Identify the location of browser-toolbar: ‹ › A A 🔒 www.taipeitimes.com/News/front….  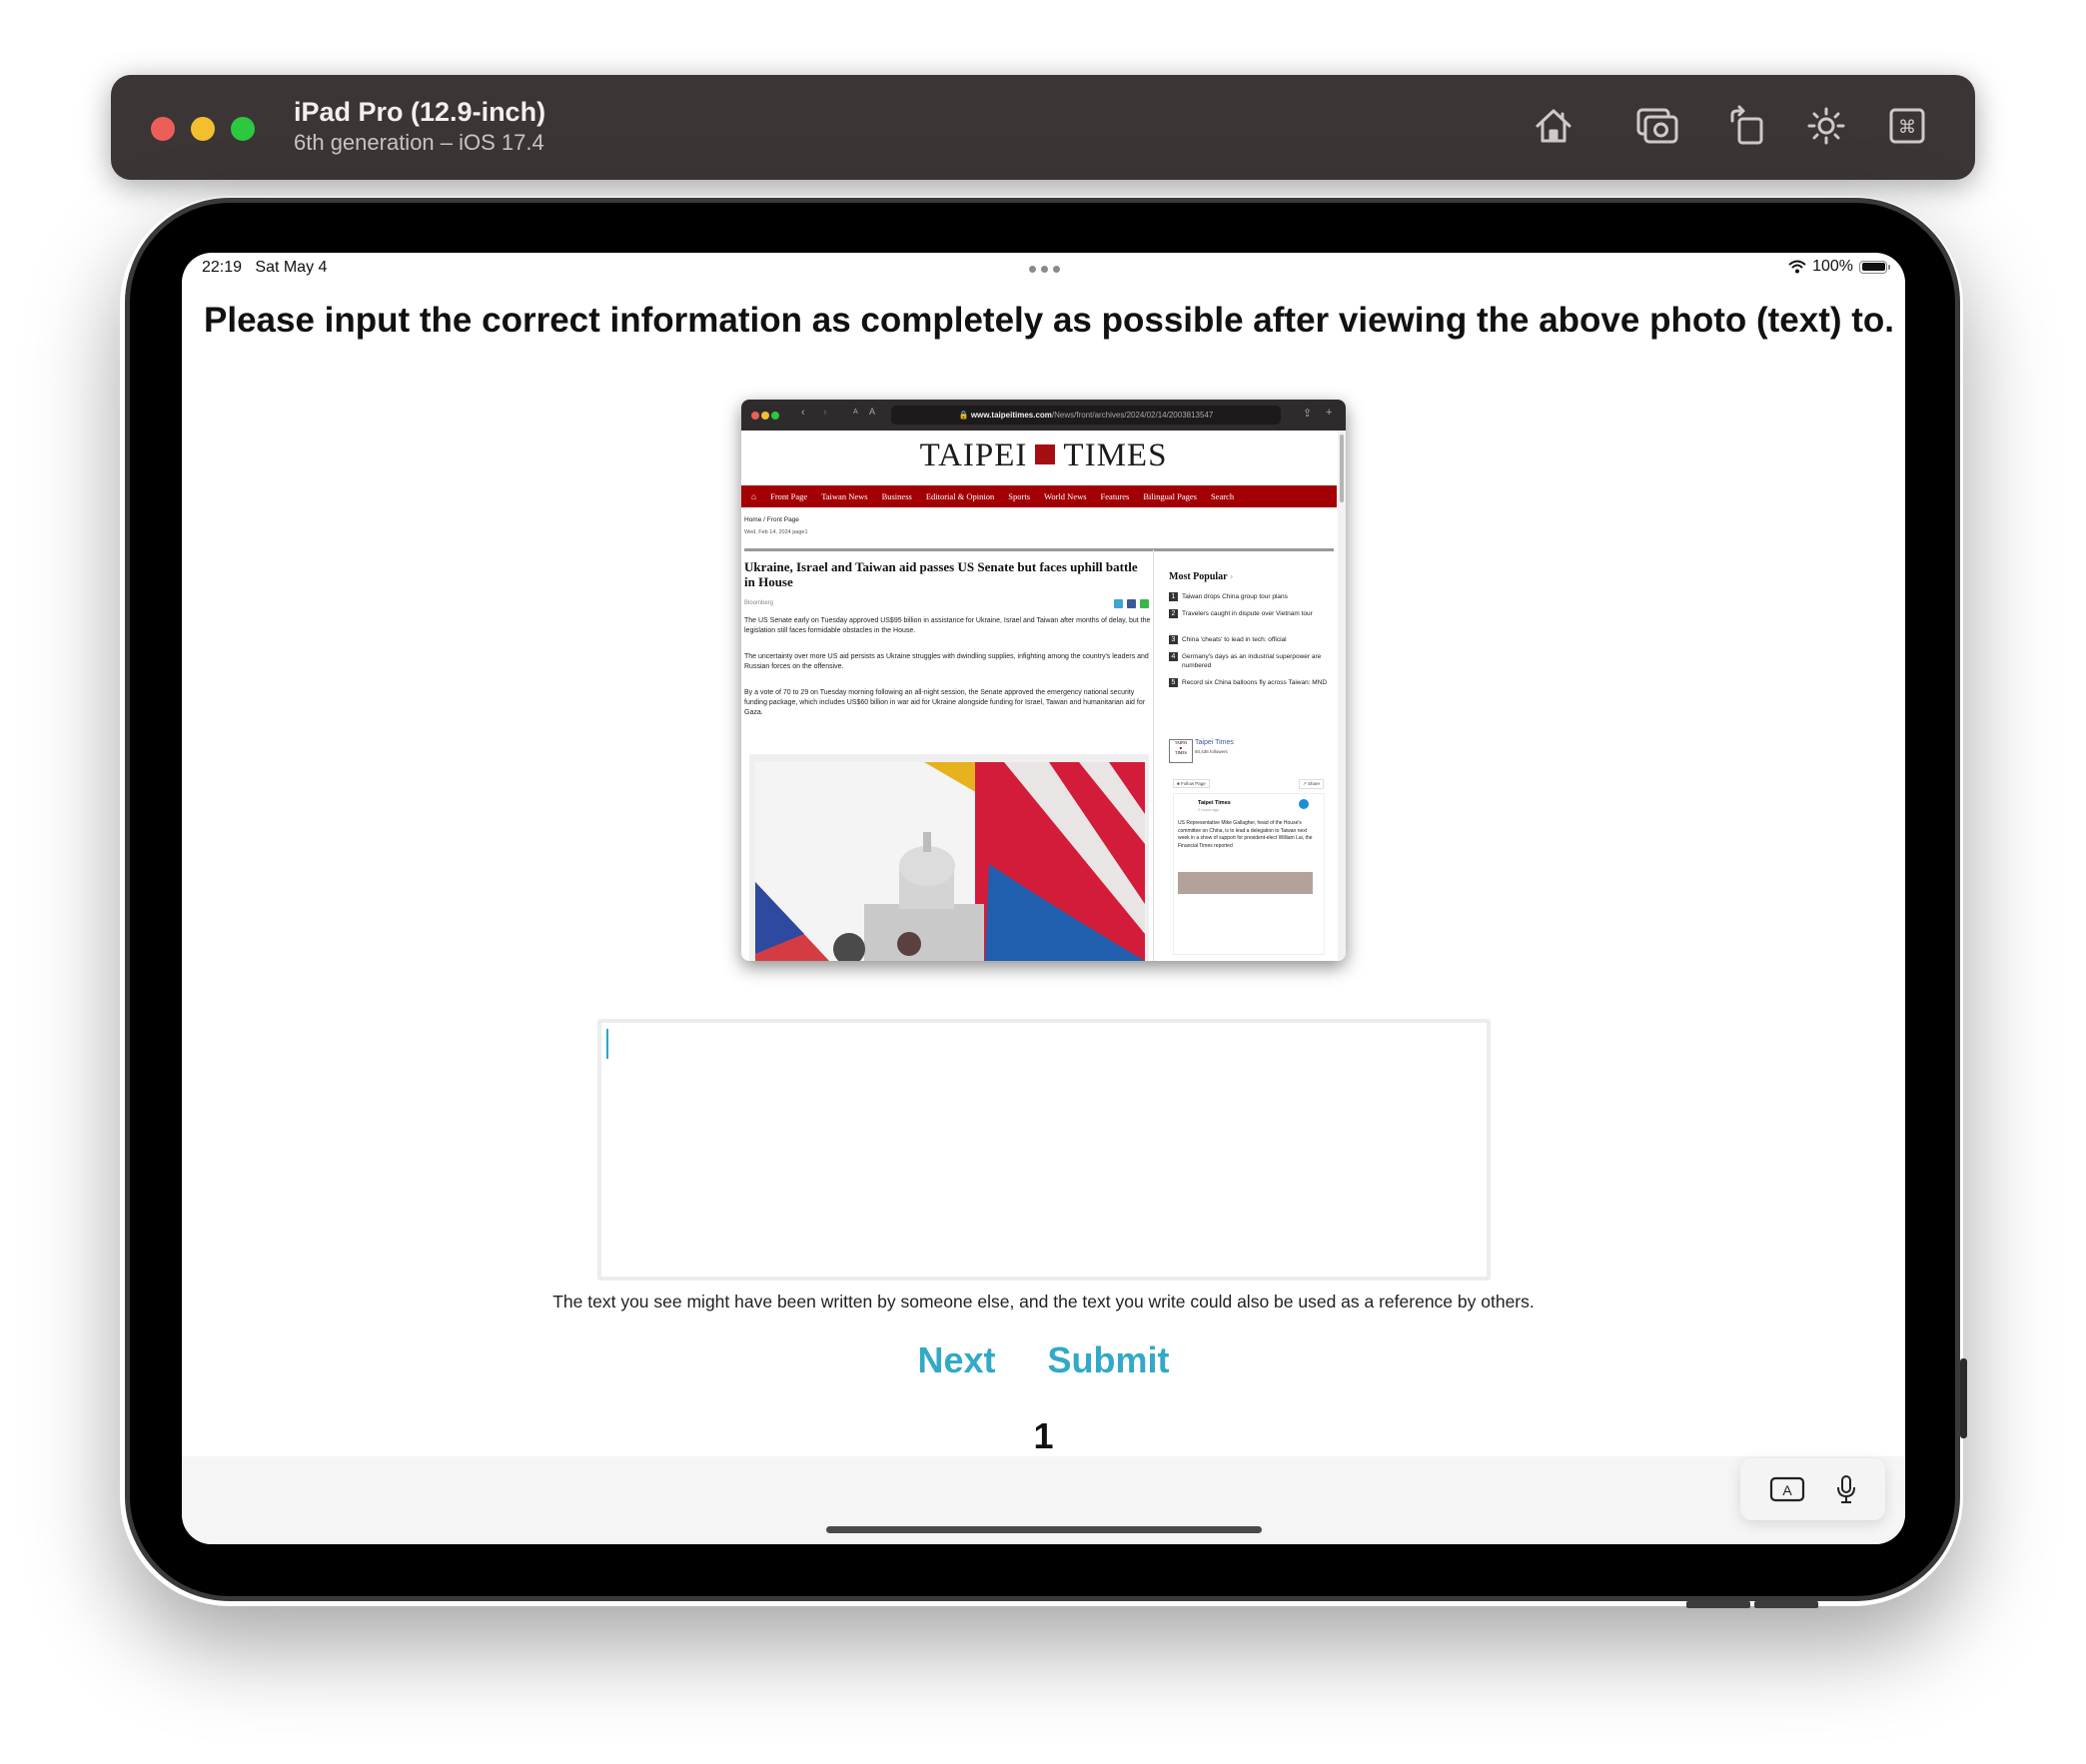
(1043, 415).